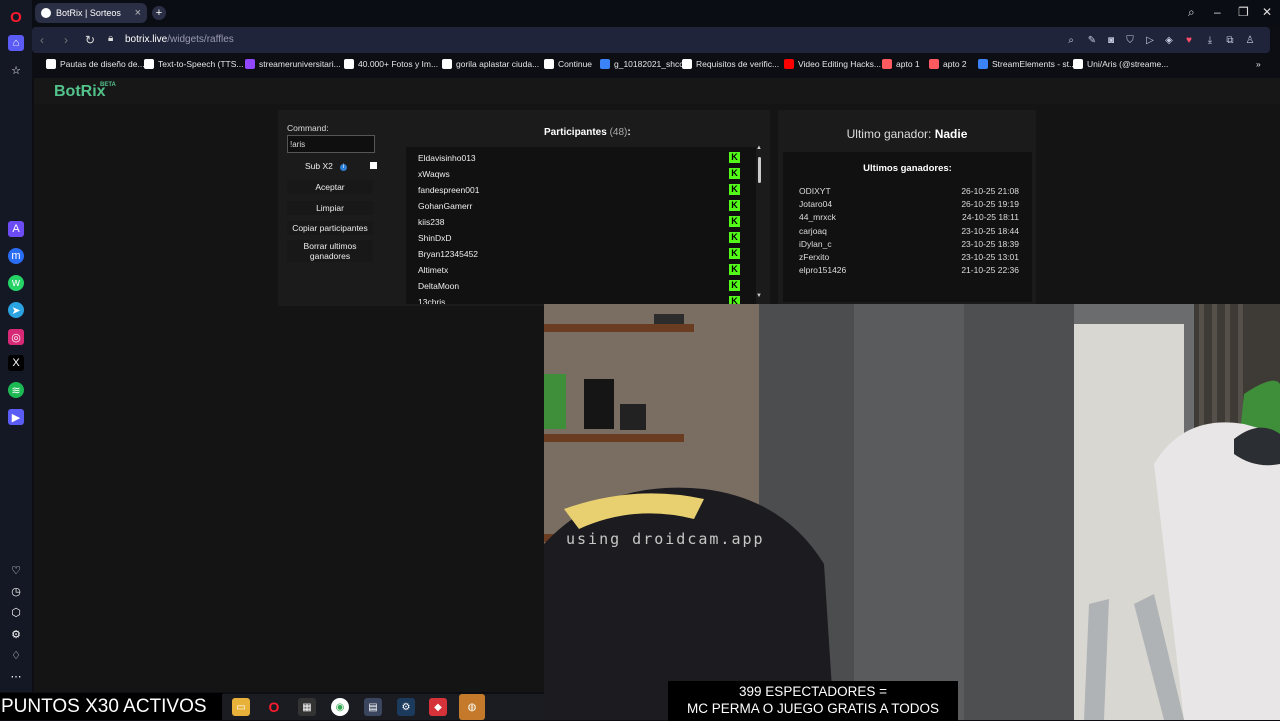 The width and height of the screenshot is (1280, 721). I want to click on maximize-icon: ❐, so click(1243, 12).